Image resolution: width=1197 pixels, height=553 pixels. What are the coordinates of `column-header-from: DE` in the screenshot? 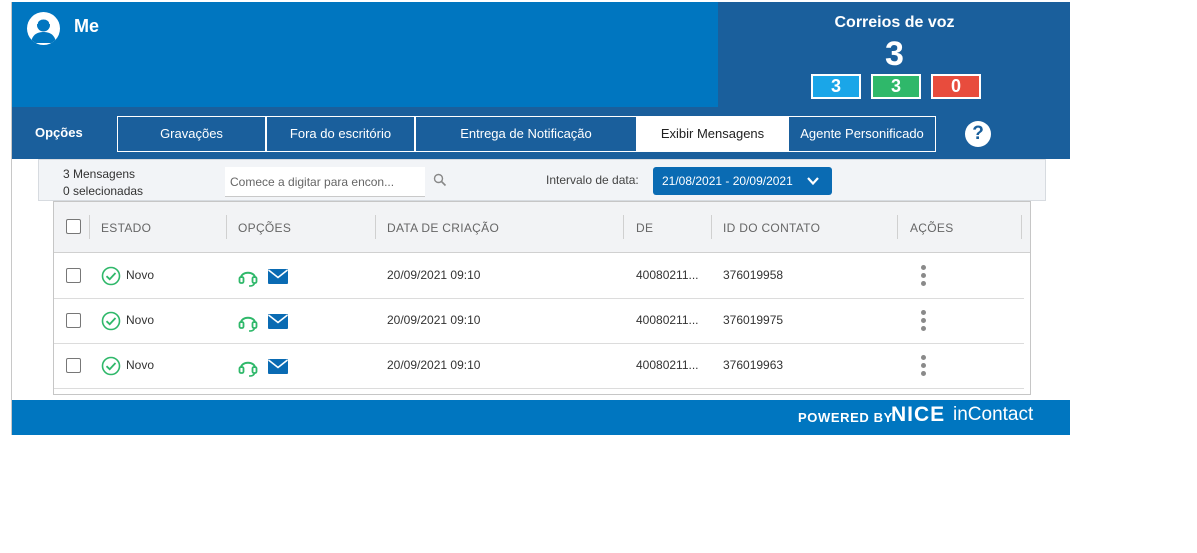 It's located at (644, 228).